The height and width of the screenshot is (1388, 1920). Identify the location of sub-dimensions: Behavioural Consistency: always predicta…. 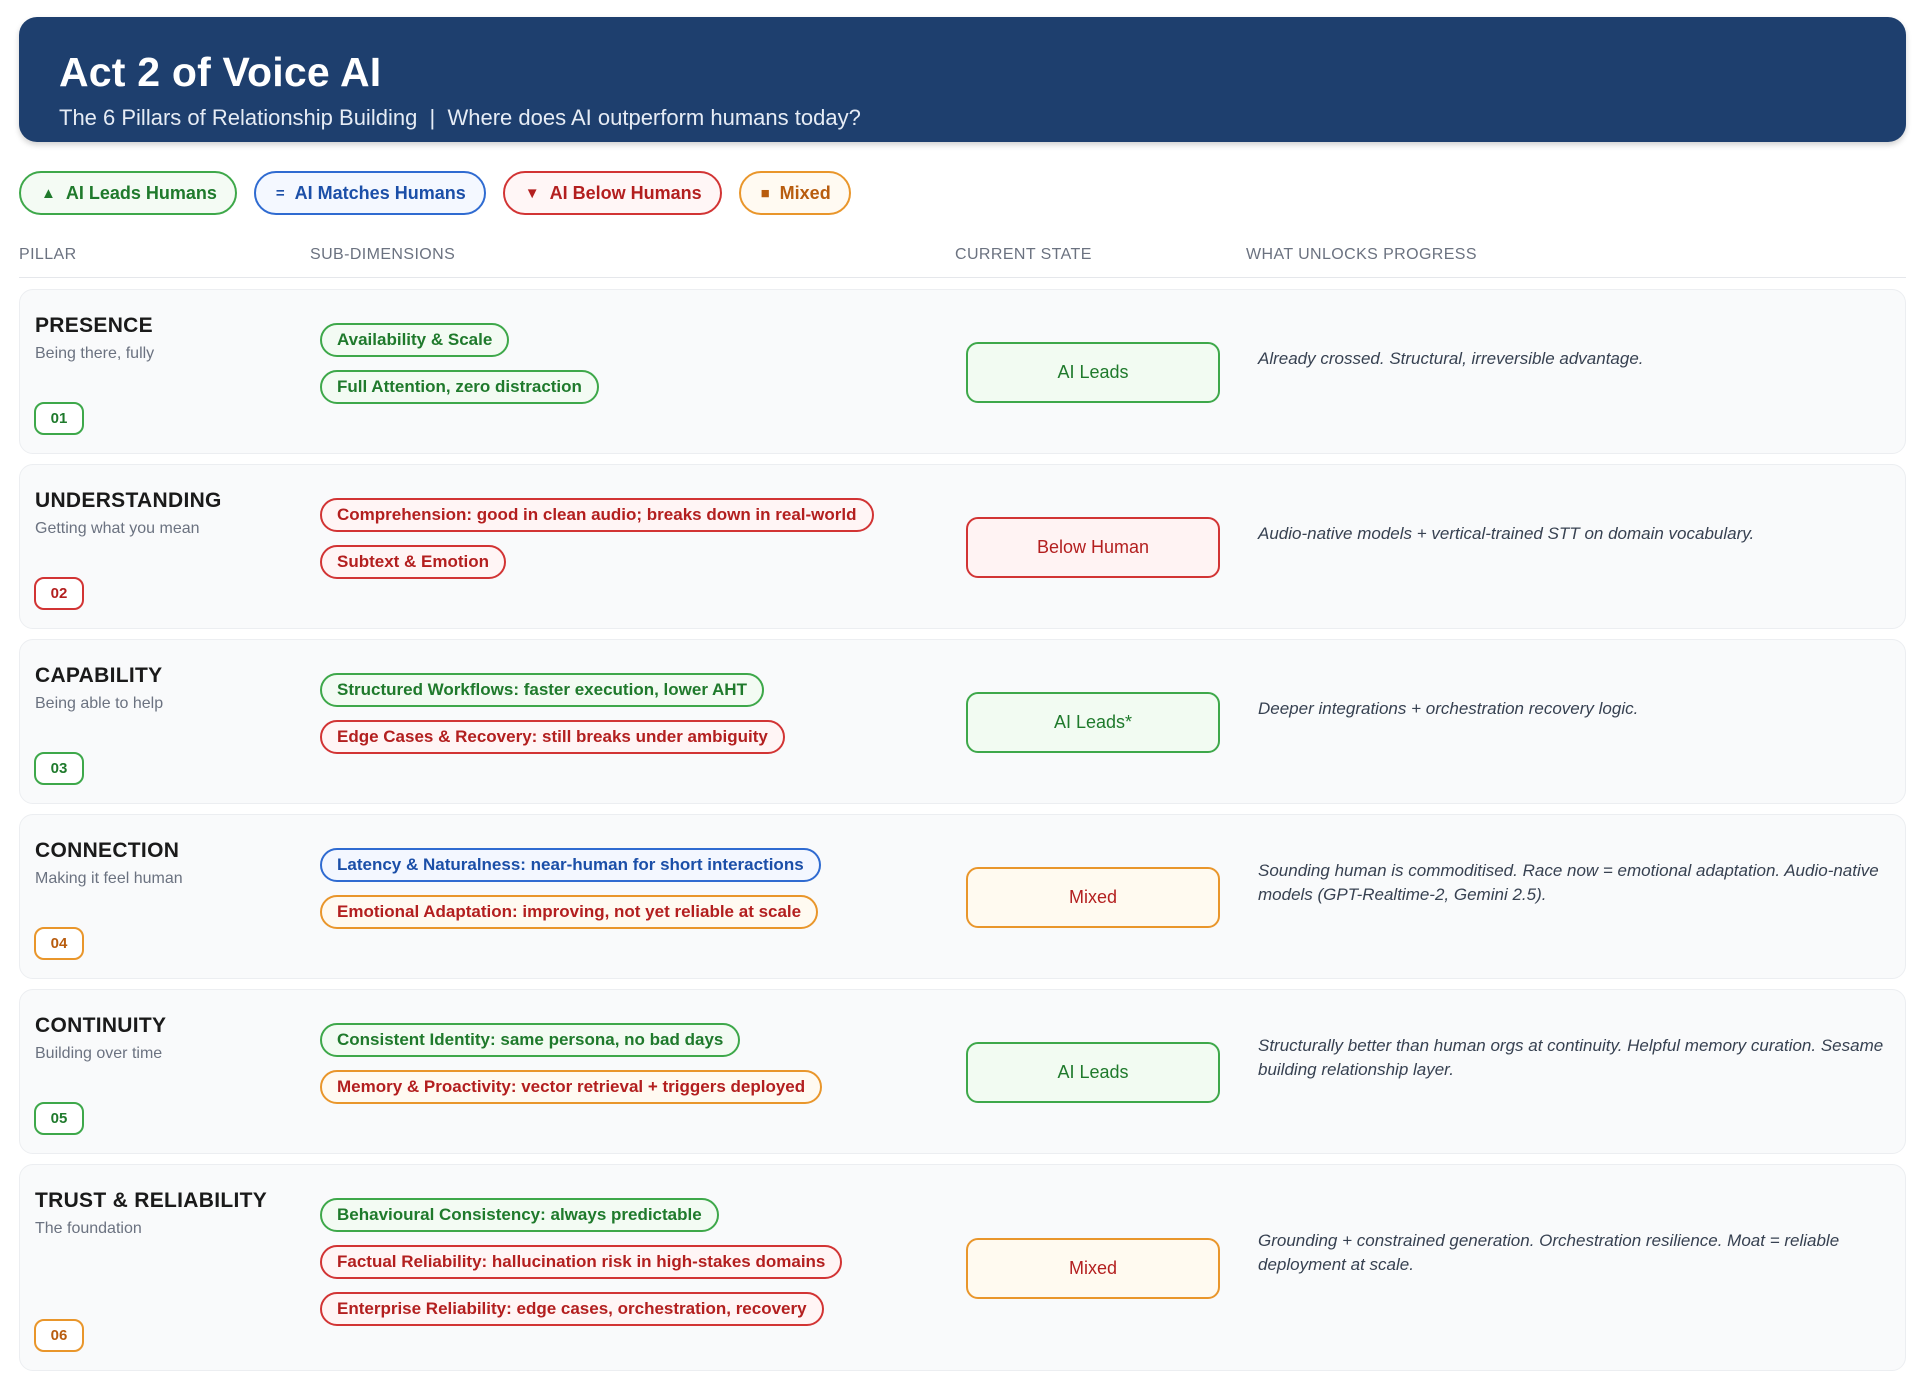
(581, 1262).